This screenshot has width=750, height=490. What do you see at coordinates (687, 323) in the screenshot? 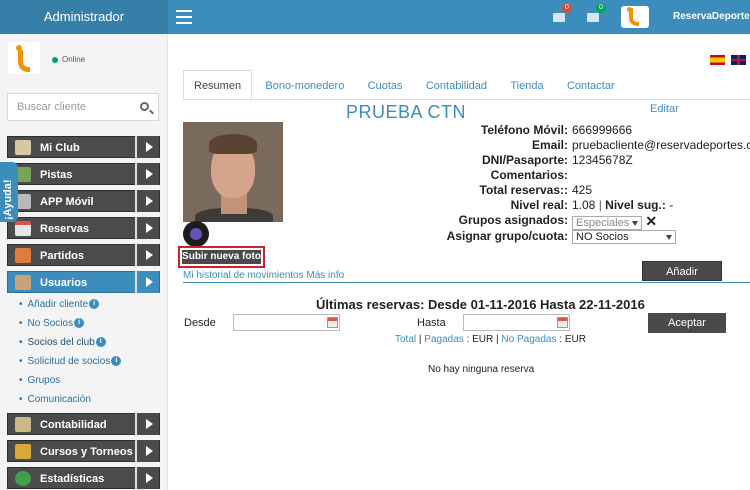
I see `accept-button: Aceptar` at bounding box center [687, 323].